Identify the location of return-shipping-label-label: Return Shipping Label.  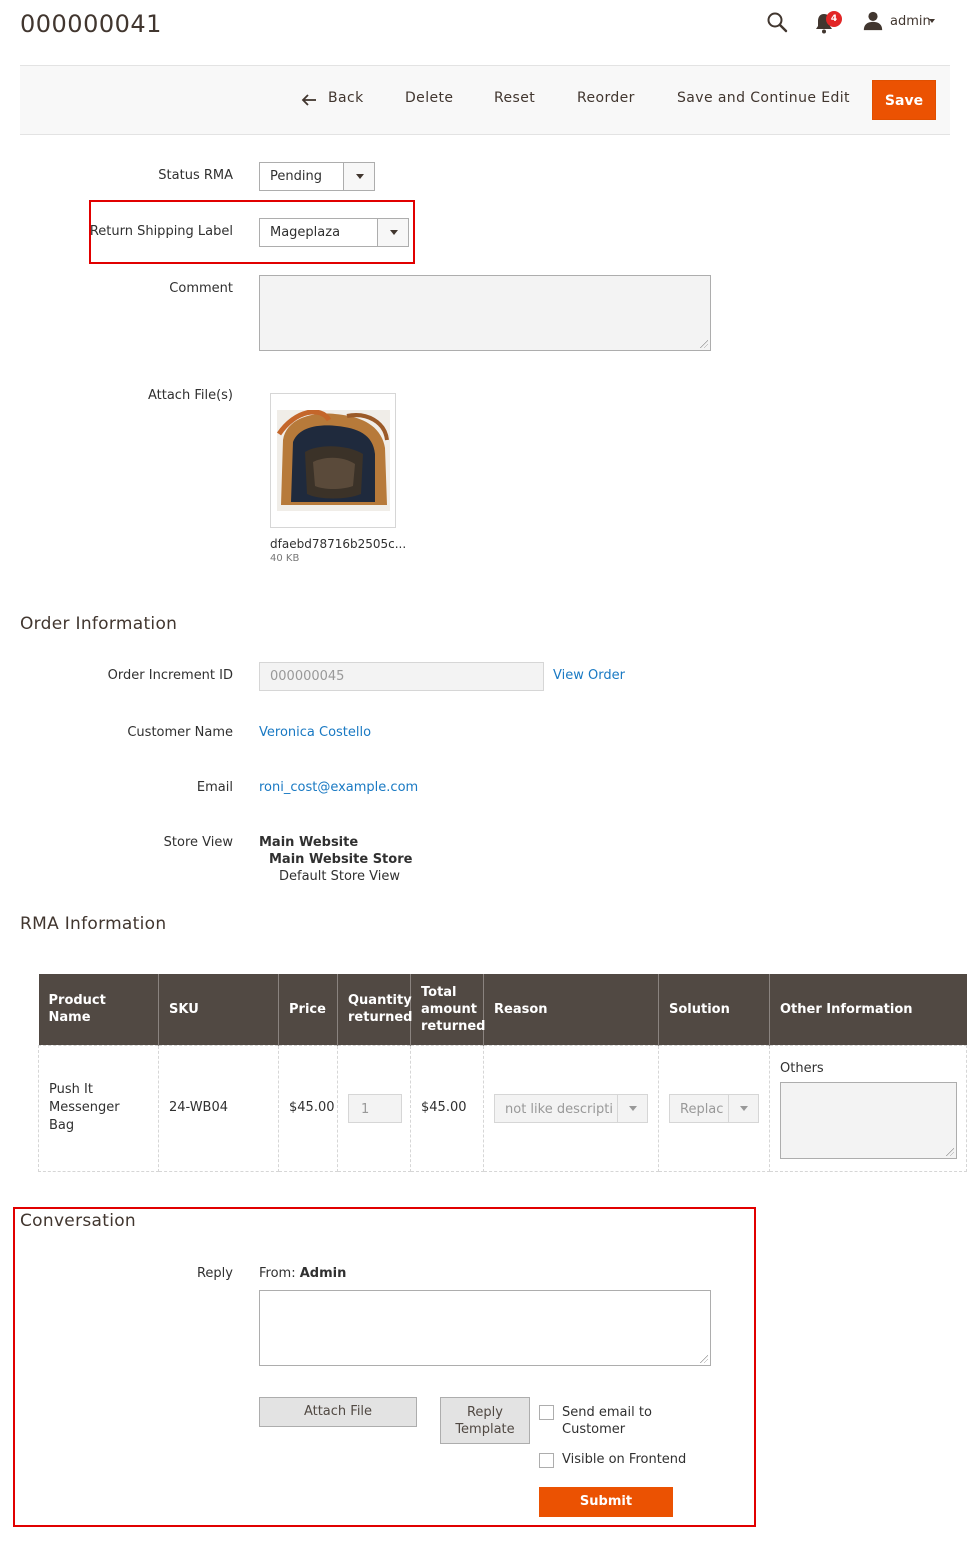
(161, 231).